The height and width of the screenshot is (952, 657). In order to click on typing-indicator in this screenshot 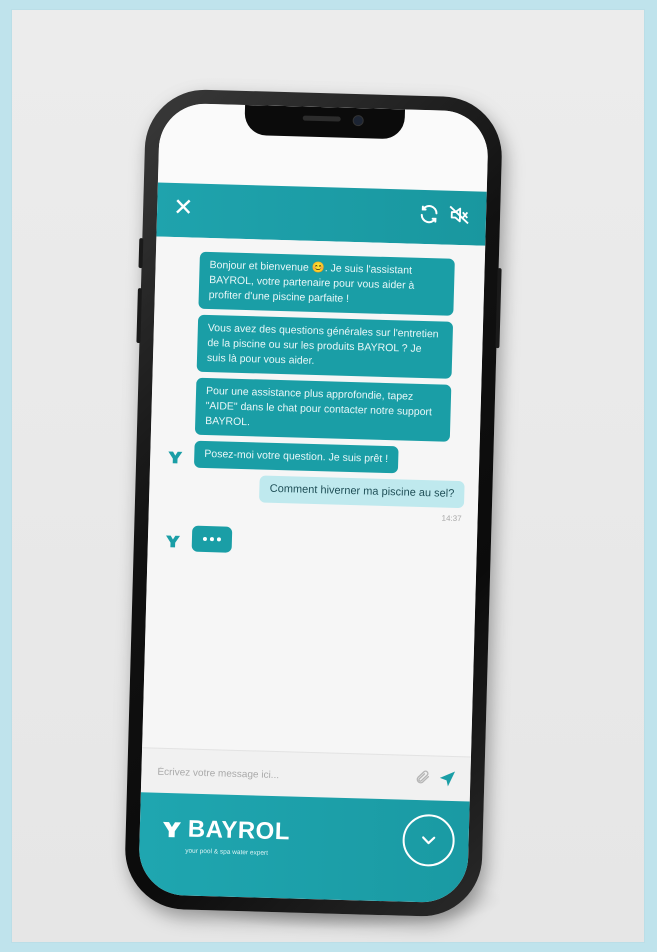, I will do `click(212, 539)`.